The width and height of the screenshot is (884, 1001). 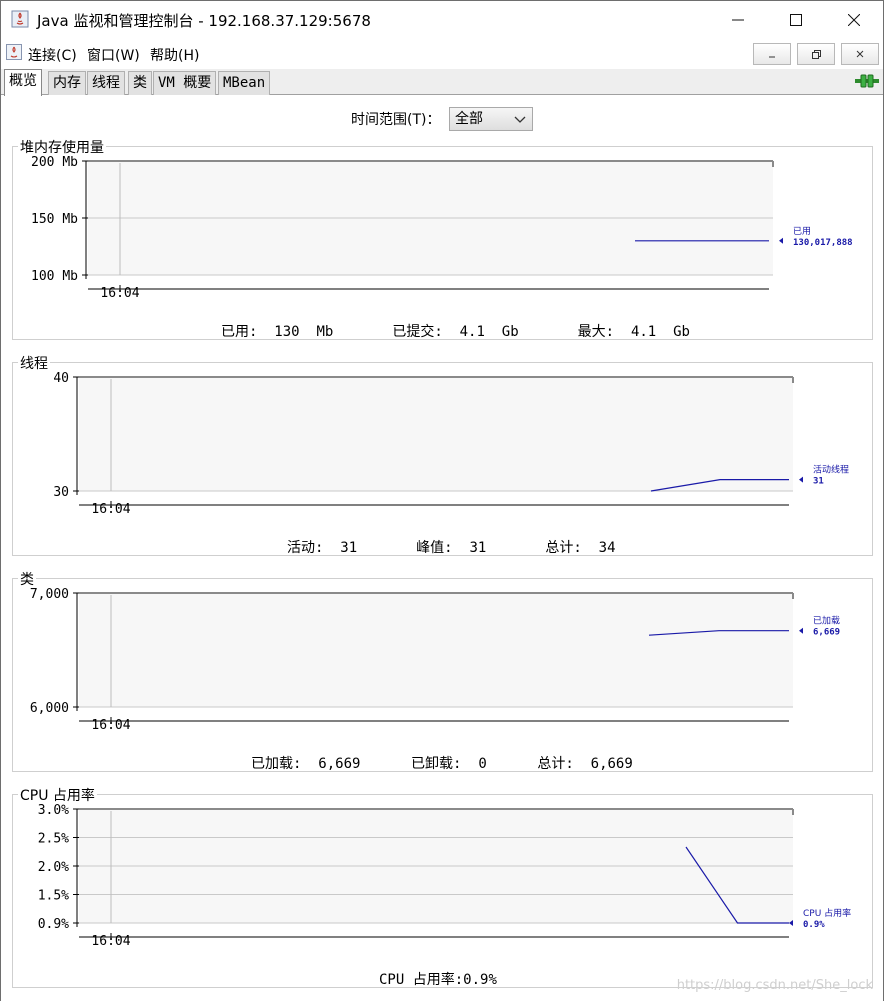 I want to click on classes-loaded-label: 已加载:, so click(x=276, y=764).